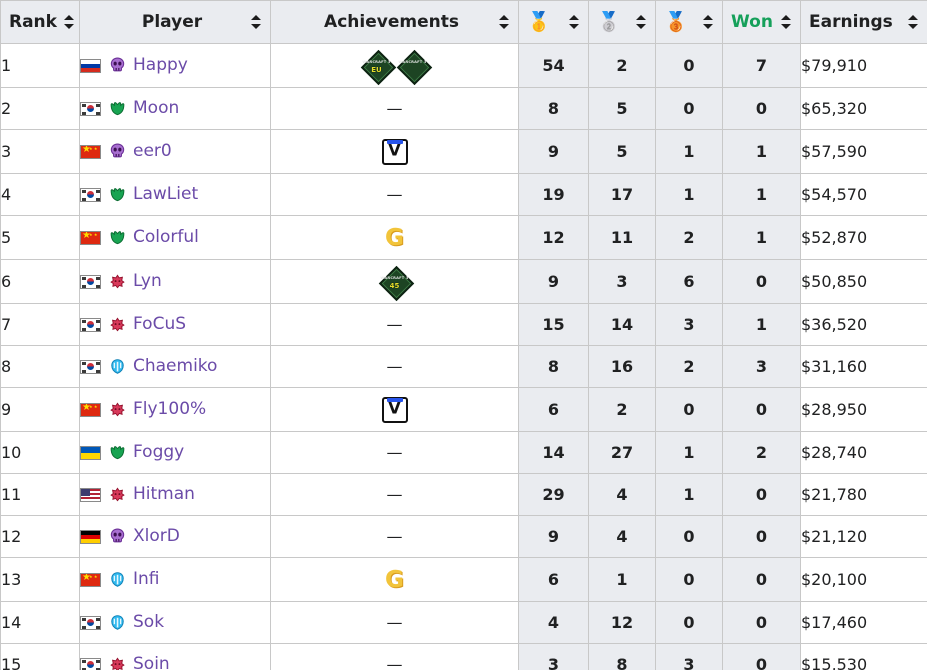  What do you see at coordinates (863, 22) in the screenshot?
I see `column-header-earnings: Earnings` at bounding box center [863, 22].